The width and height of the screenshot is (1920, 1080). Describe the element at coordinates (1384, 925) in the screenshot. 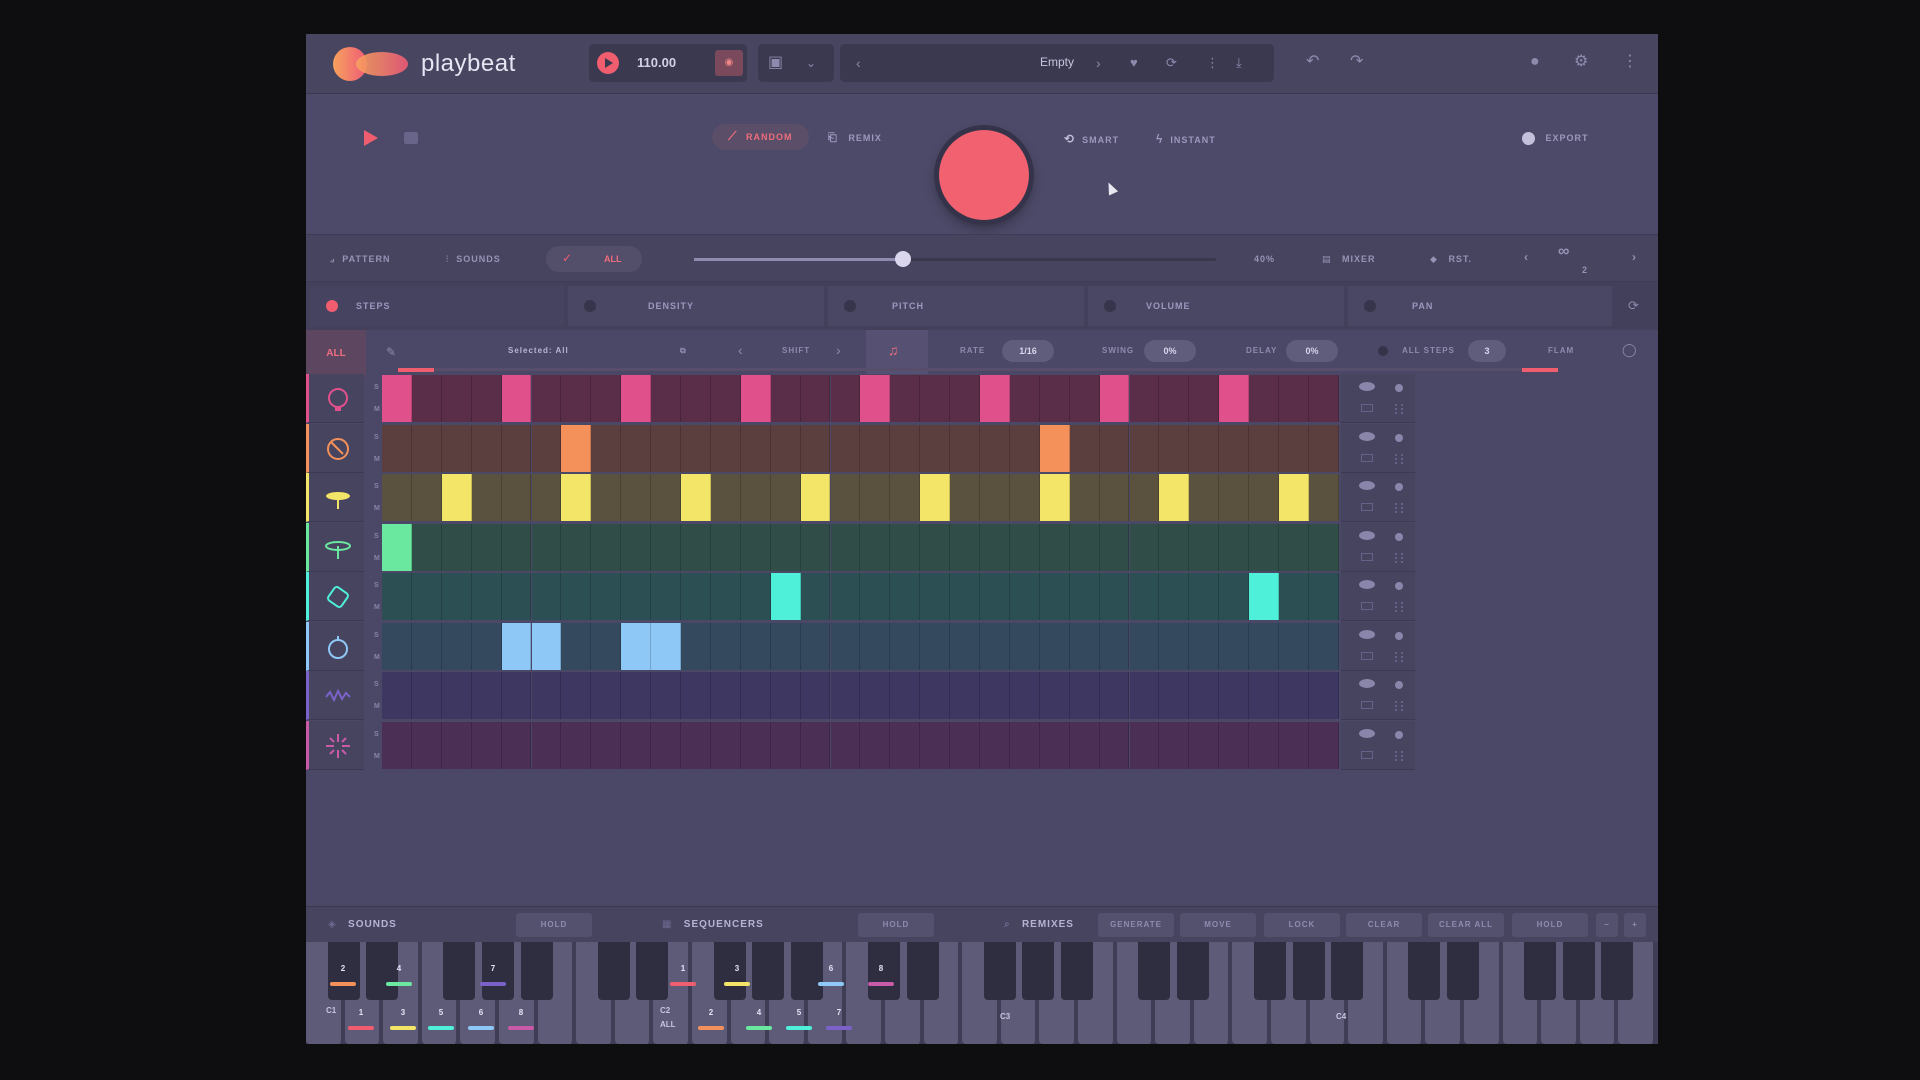

I see `clear-button: CLEAR` at that location.